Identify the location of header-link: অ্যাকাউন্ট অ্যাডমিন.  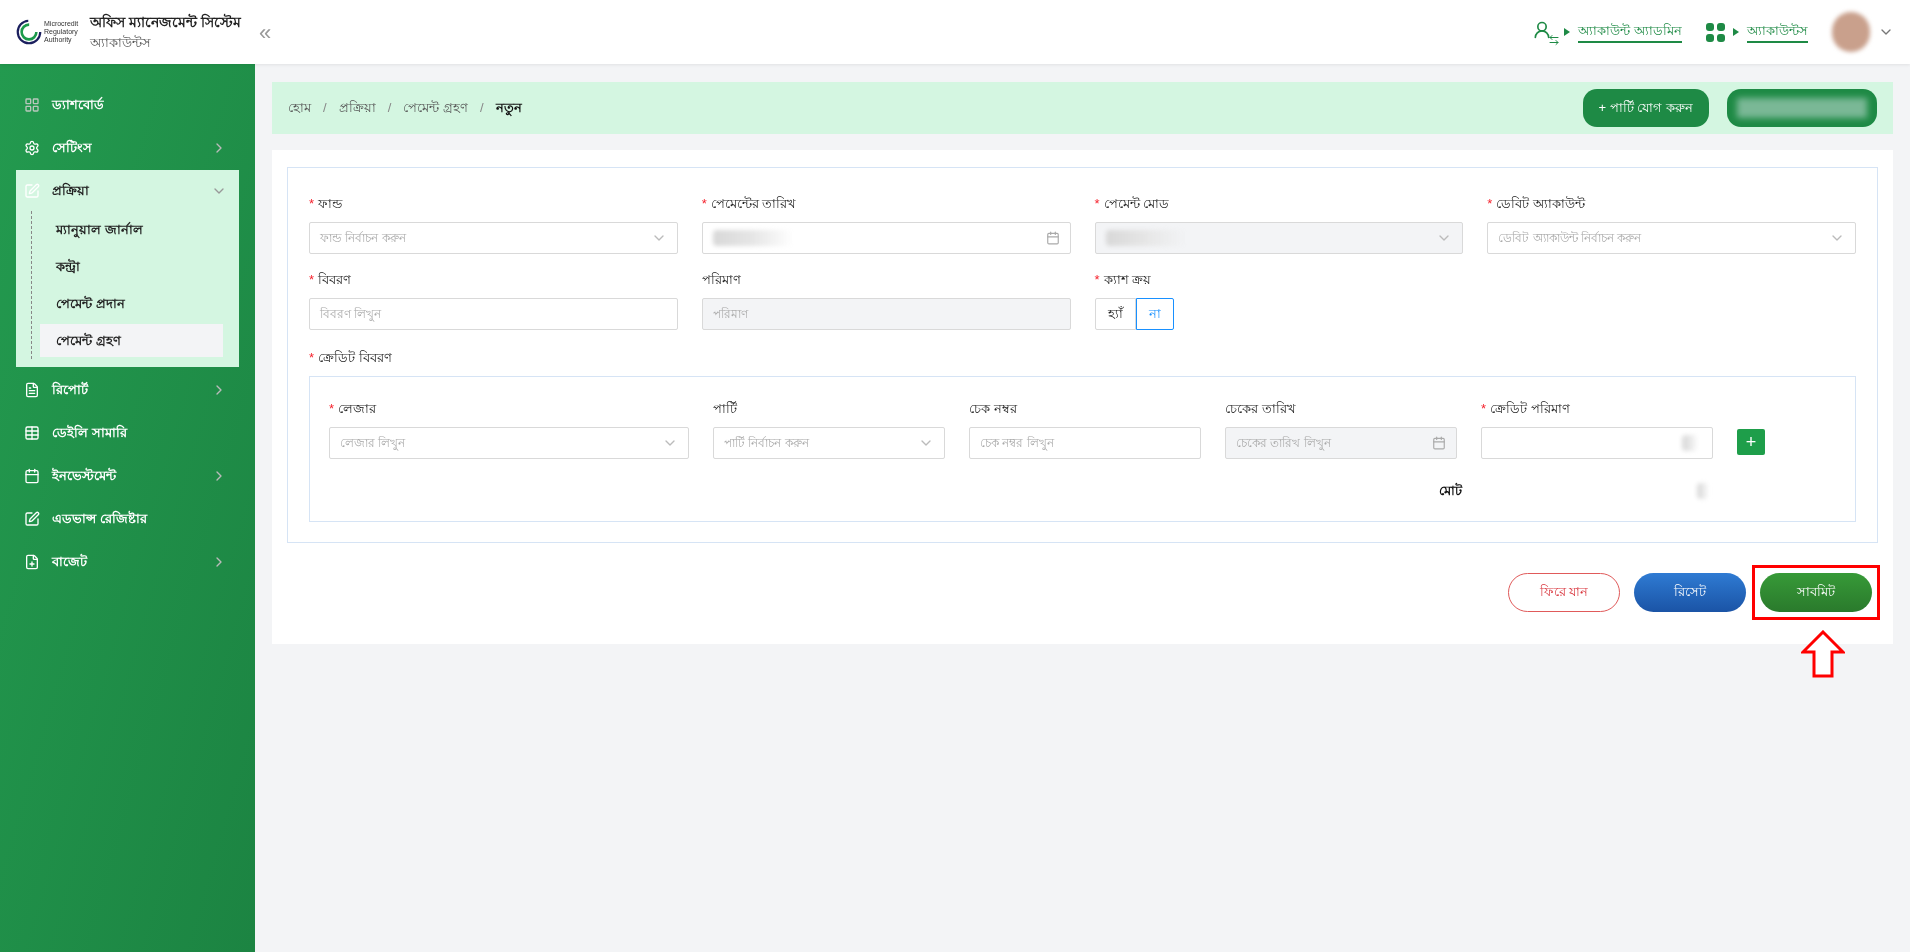
(1630, 32).